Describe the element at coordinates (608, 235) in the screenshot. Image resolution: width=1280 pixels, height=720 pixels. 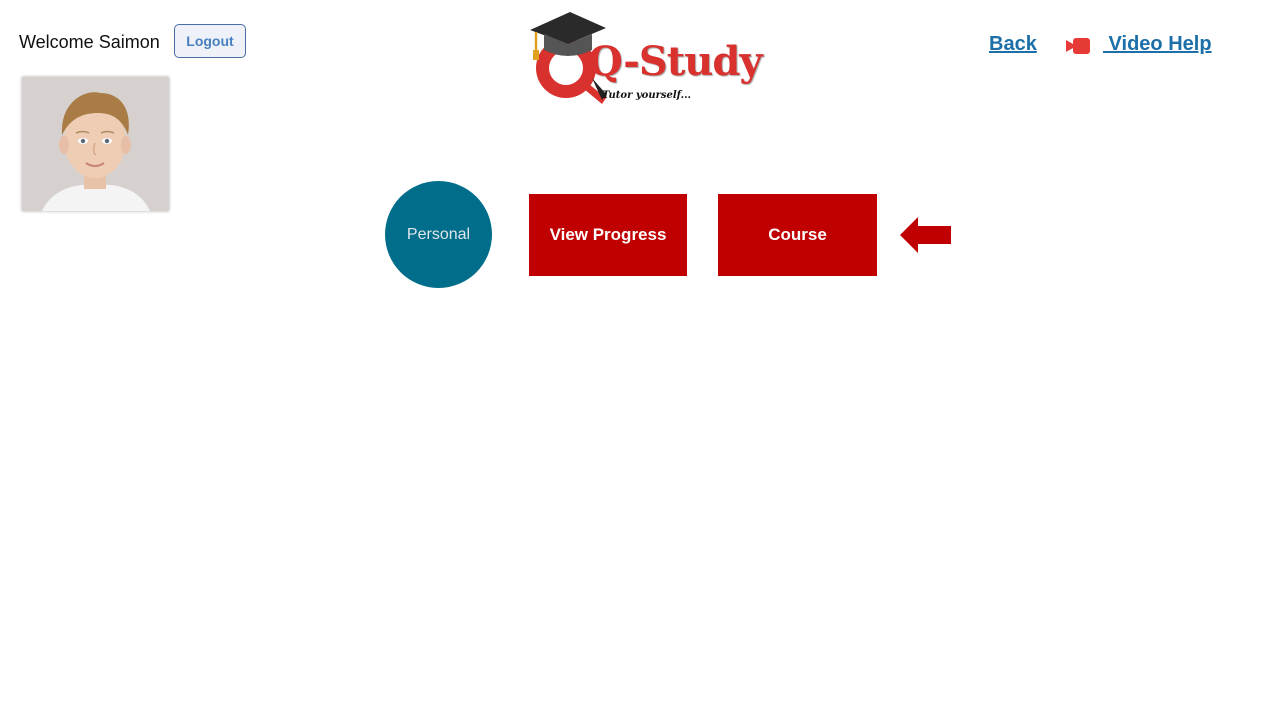
I see `view-progress-button: View Progress` at that location.